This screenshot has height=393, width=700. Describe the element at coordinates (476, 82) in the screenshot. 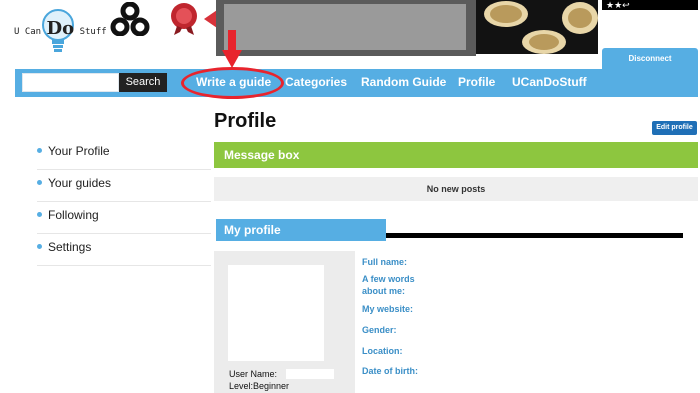

I see `nav-profile: Profile` at that location.